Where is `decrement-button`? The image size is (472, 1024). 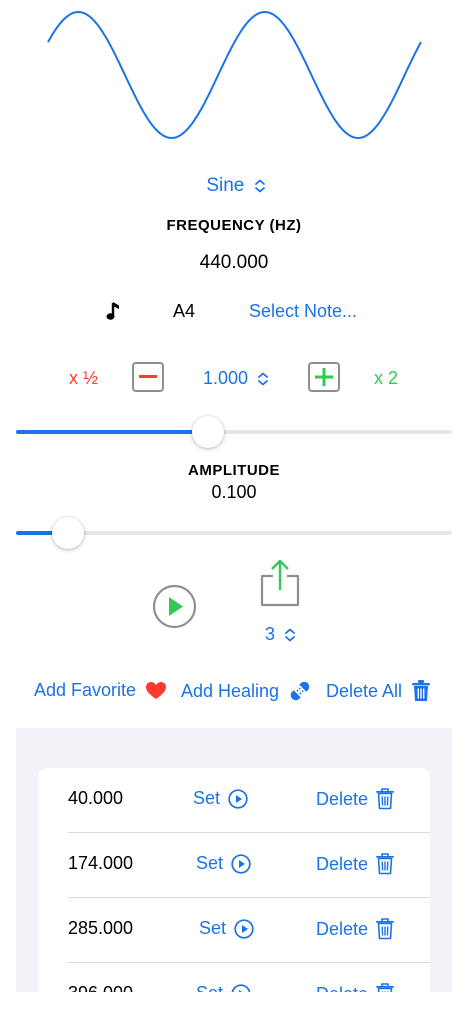 decrement-button is located at coordinates (148, 377).